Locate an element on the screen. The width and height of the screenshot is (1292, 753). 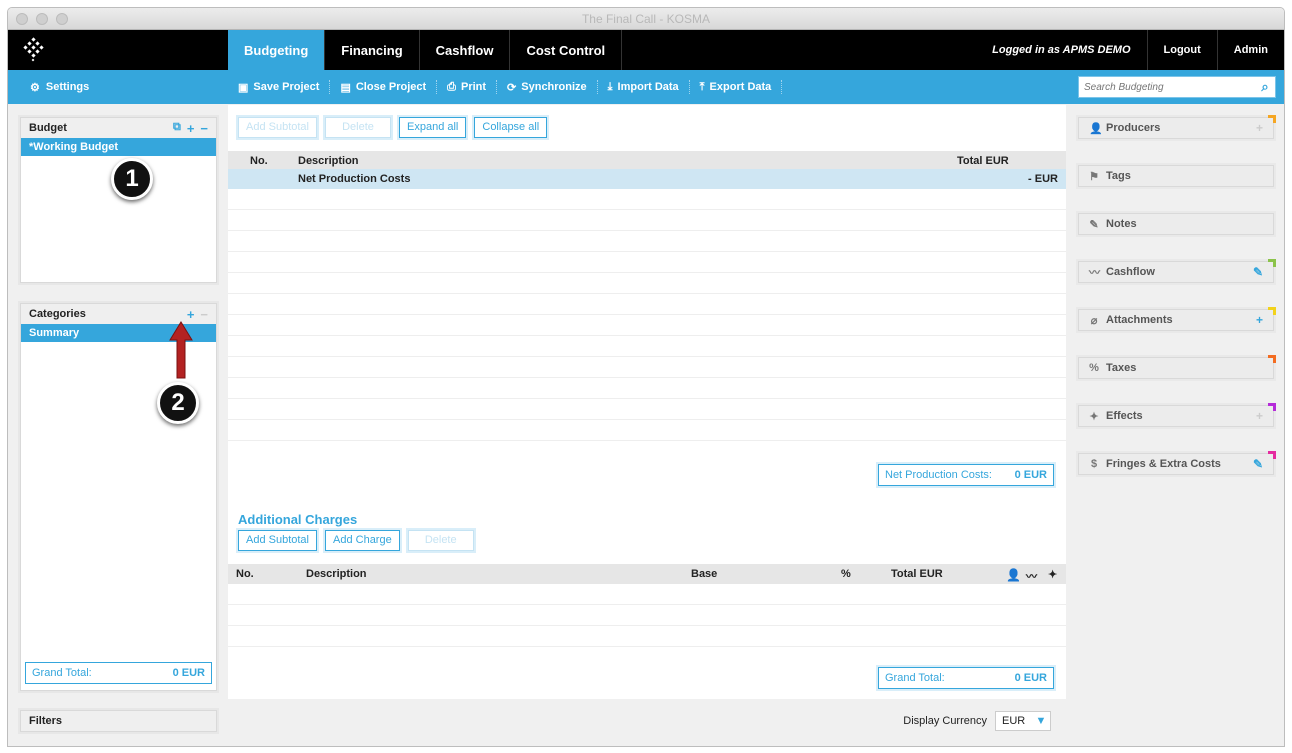
budget-panel-title: Budget is located at coordinates (48, 128).